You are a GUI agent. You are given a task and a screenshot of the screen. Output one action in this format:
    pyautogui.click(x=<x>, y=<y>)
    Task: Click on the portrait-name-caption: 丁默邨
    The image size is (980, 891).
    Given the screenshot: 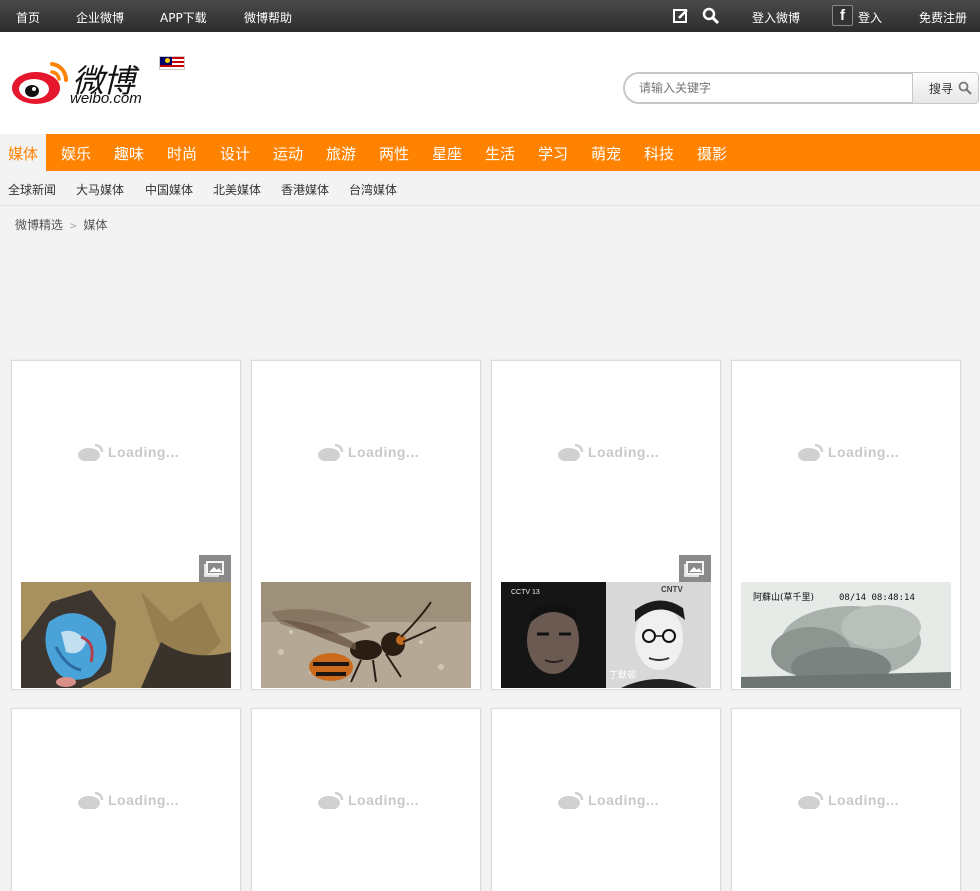 What is the action you would take?
    pyautogui.click(x=622, y=675)
    